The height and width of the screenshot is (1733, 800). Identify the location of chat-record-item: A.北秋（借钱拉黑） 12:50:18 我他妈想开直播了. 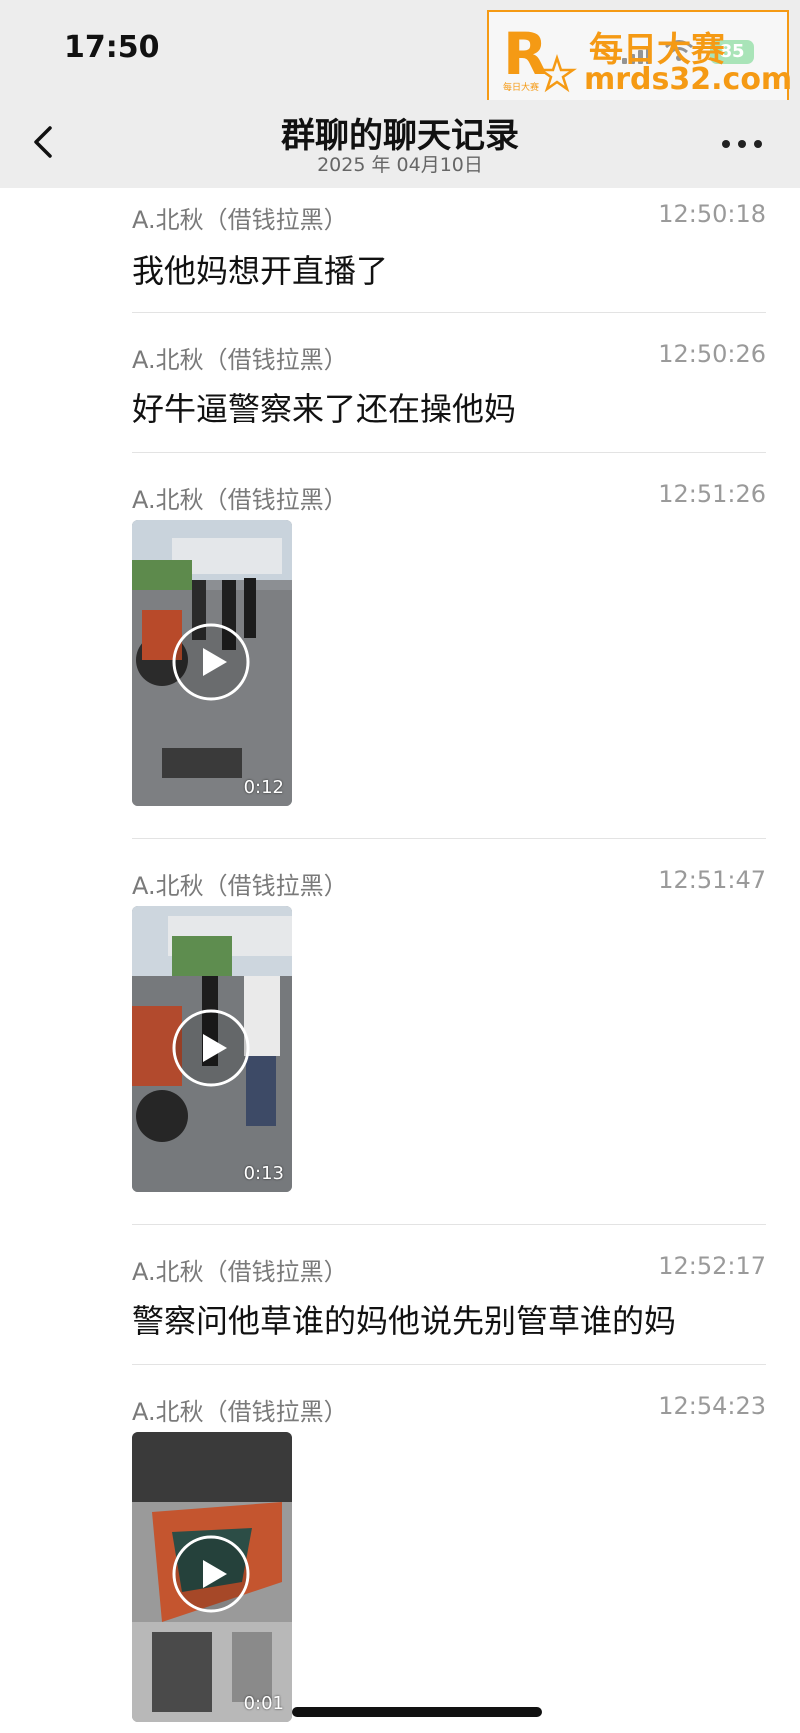
(449, 250).